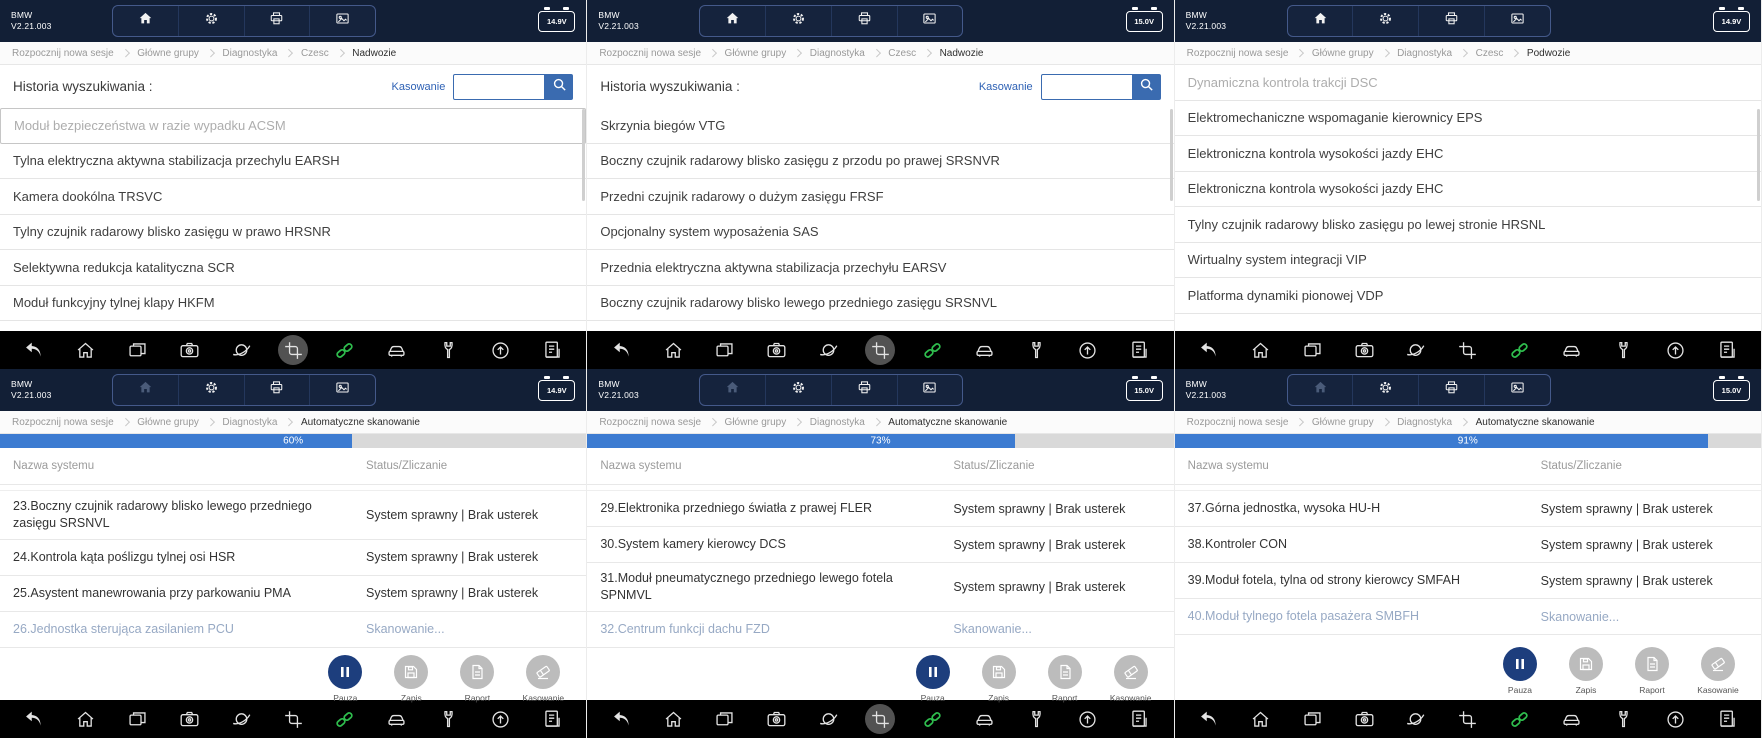  Describe the element at coordinates (1718, 671) in the screenshot. I see `erase-button: Kasowanie` at that location.